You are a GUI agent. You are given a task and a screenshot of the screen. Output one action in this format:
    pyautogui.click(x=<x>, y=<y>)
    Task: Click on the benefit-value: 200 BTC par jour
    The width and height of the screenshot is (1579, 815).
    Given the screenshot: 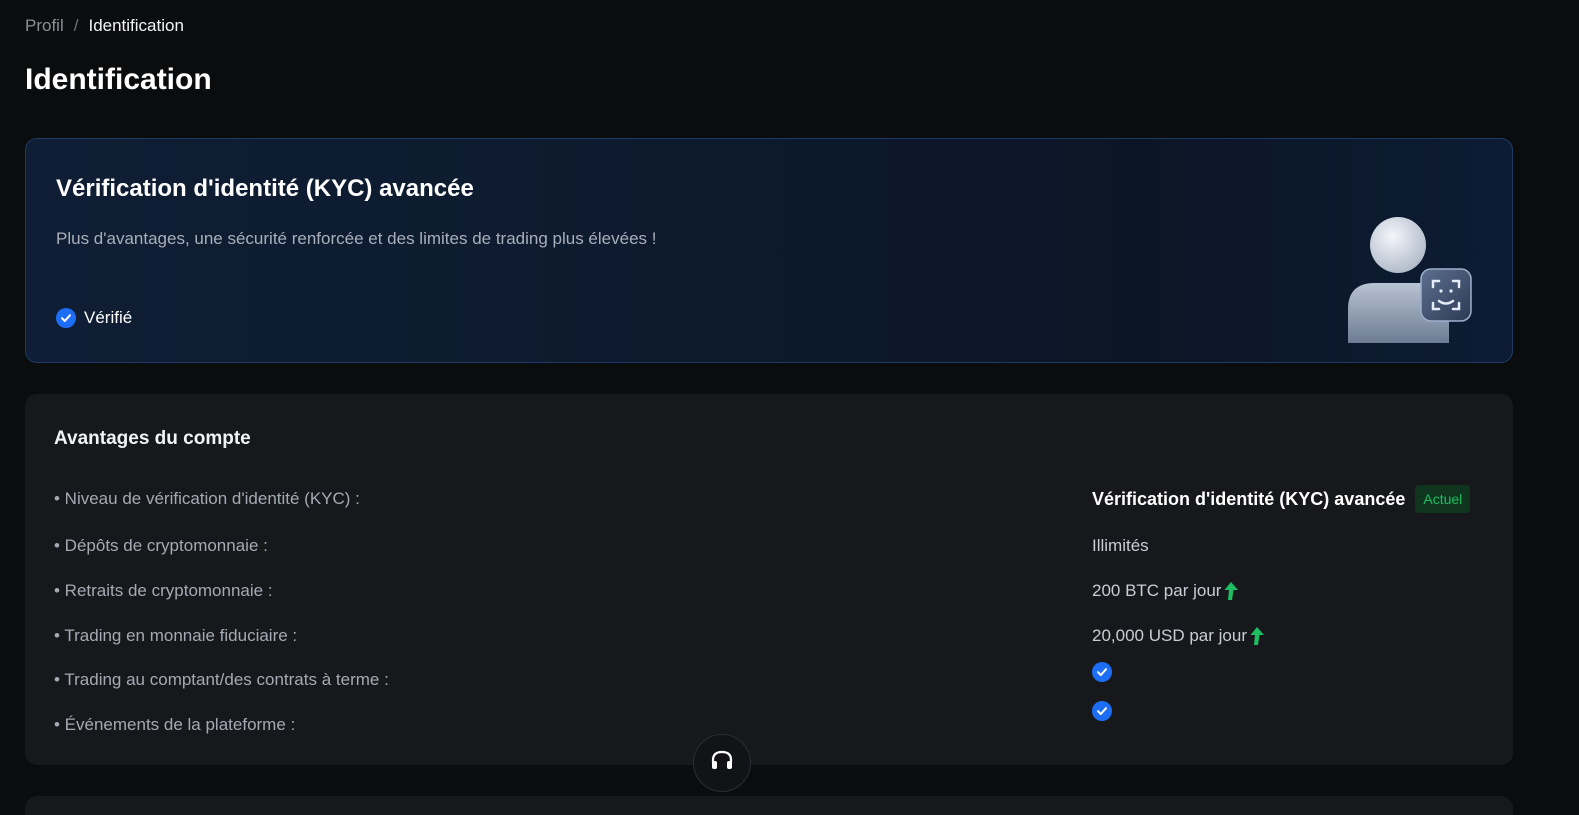 What is the action you would take?
    pyautogui.click(x=1165, y=591)
    